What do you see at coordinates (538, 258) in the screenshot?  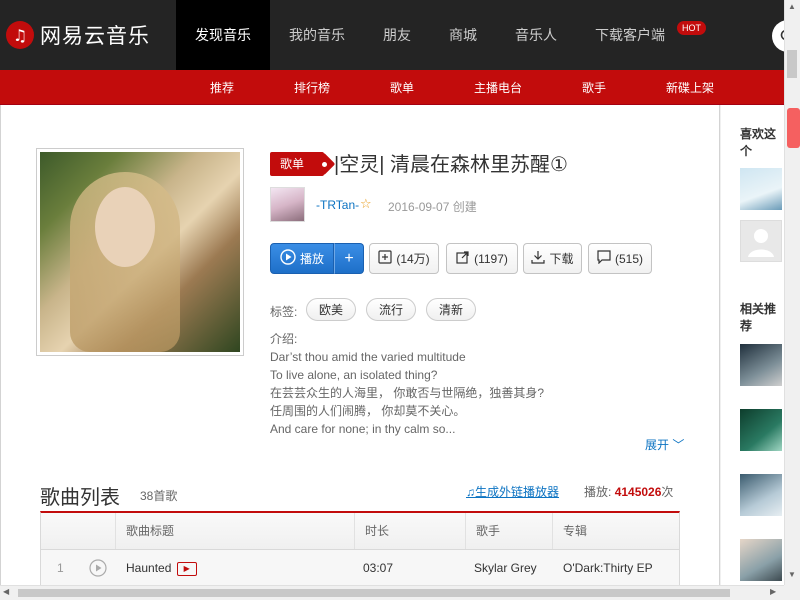 I see `download-icon` at bounding box center [538, 258].